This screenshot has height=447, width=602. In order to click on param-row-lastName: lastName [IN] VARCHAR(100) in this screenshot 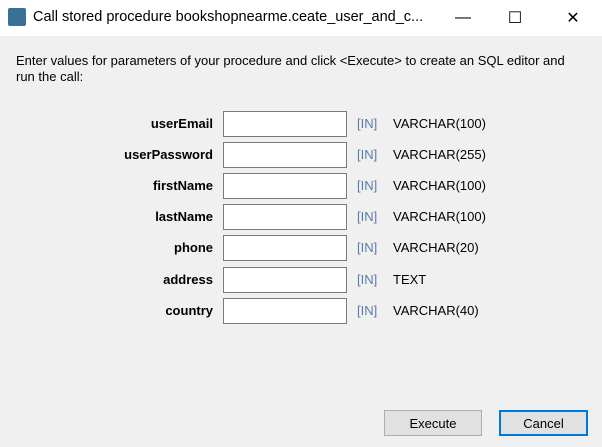, I will do `click(301, 217)`.